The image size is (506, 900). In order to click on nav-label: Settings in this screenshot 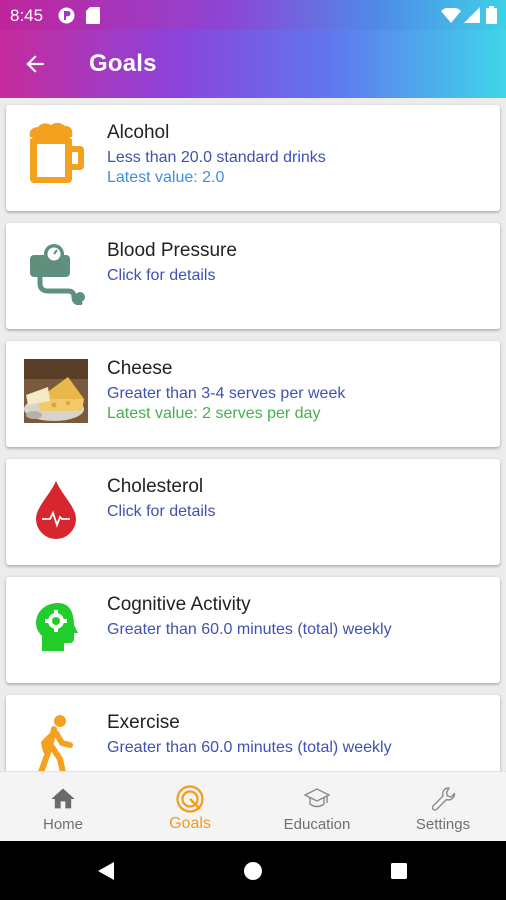, I will do `click(443, 824)`.